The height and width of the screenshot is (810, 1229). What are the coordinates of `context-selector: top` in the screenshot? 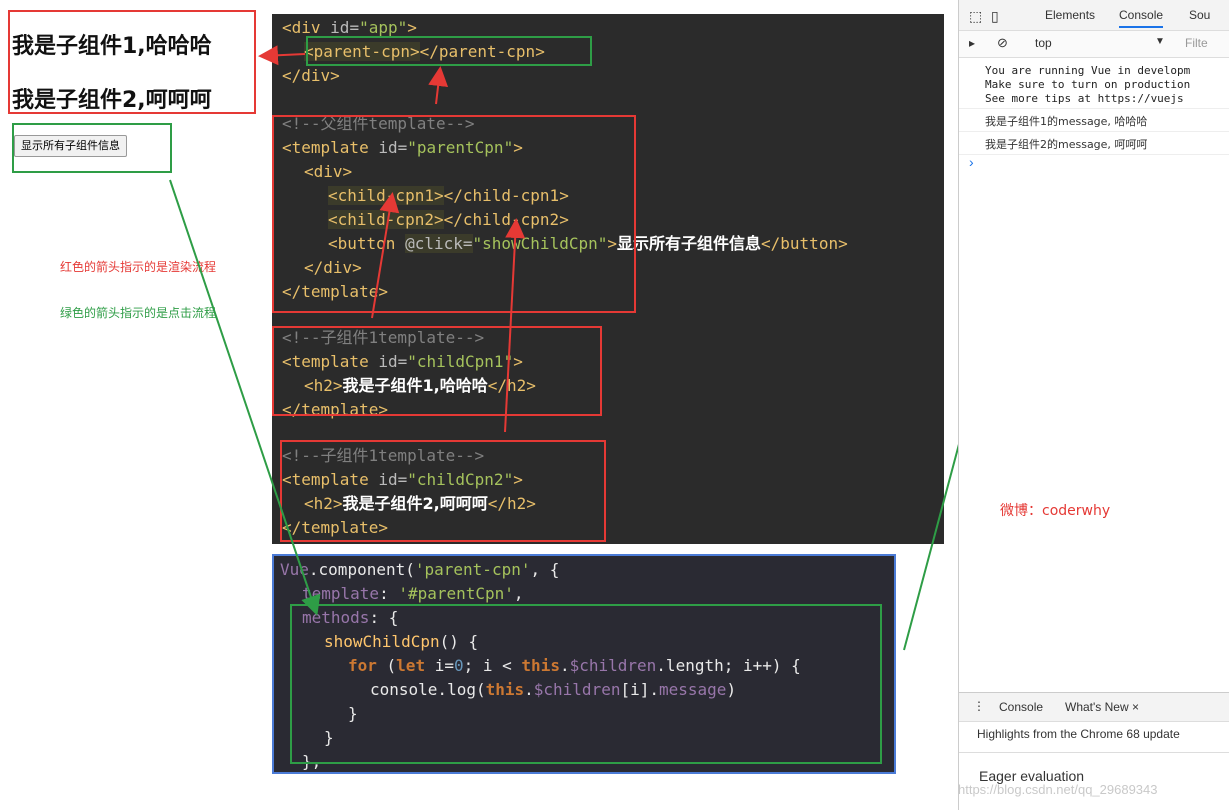 It's located at (1043, 43).